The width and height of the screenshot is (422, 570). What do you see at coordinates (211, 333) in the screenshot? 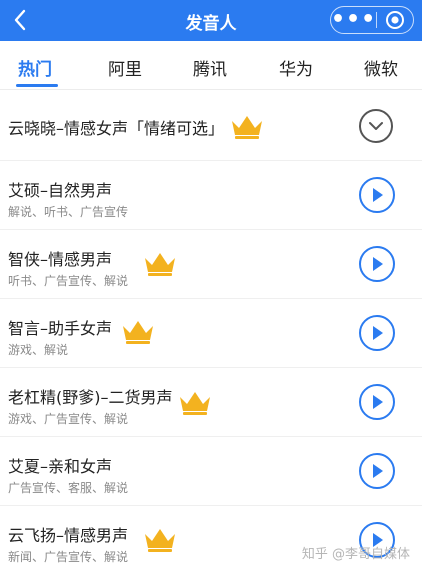
I see `list-item: 智言–助手女声 游戏、解说` at bounding box center [211, 333].